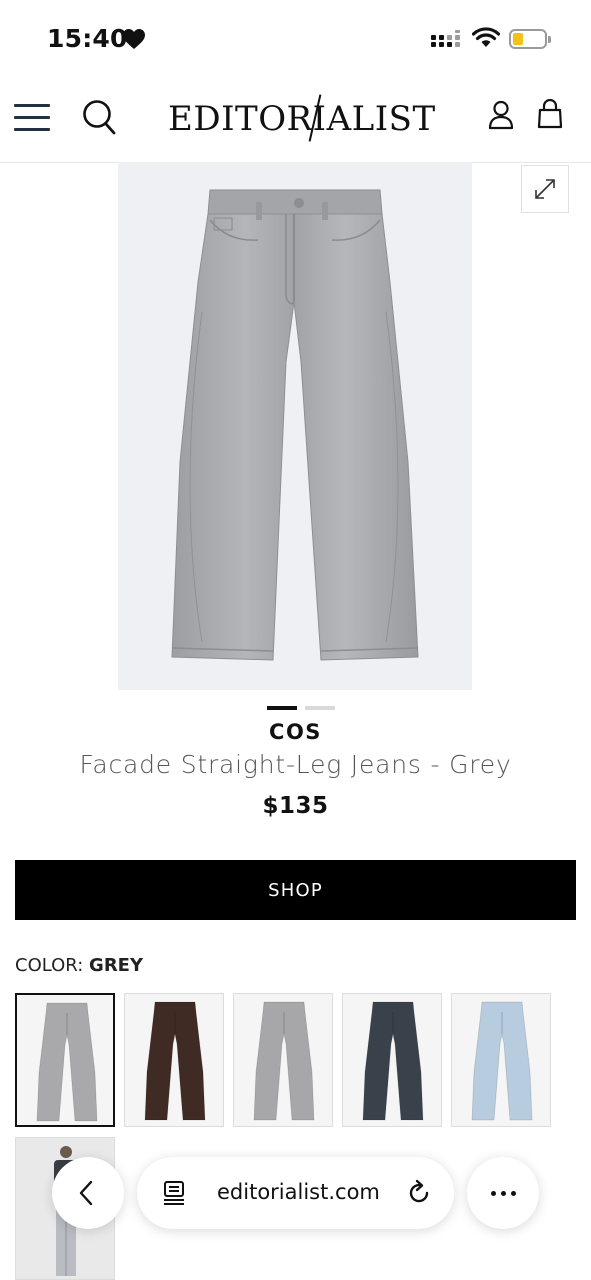 This screenshot has width=591, height=1280. Describe the element at coordinates (501, 115) in the screenshot. I see `user-icon` at that location.